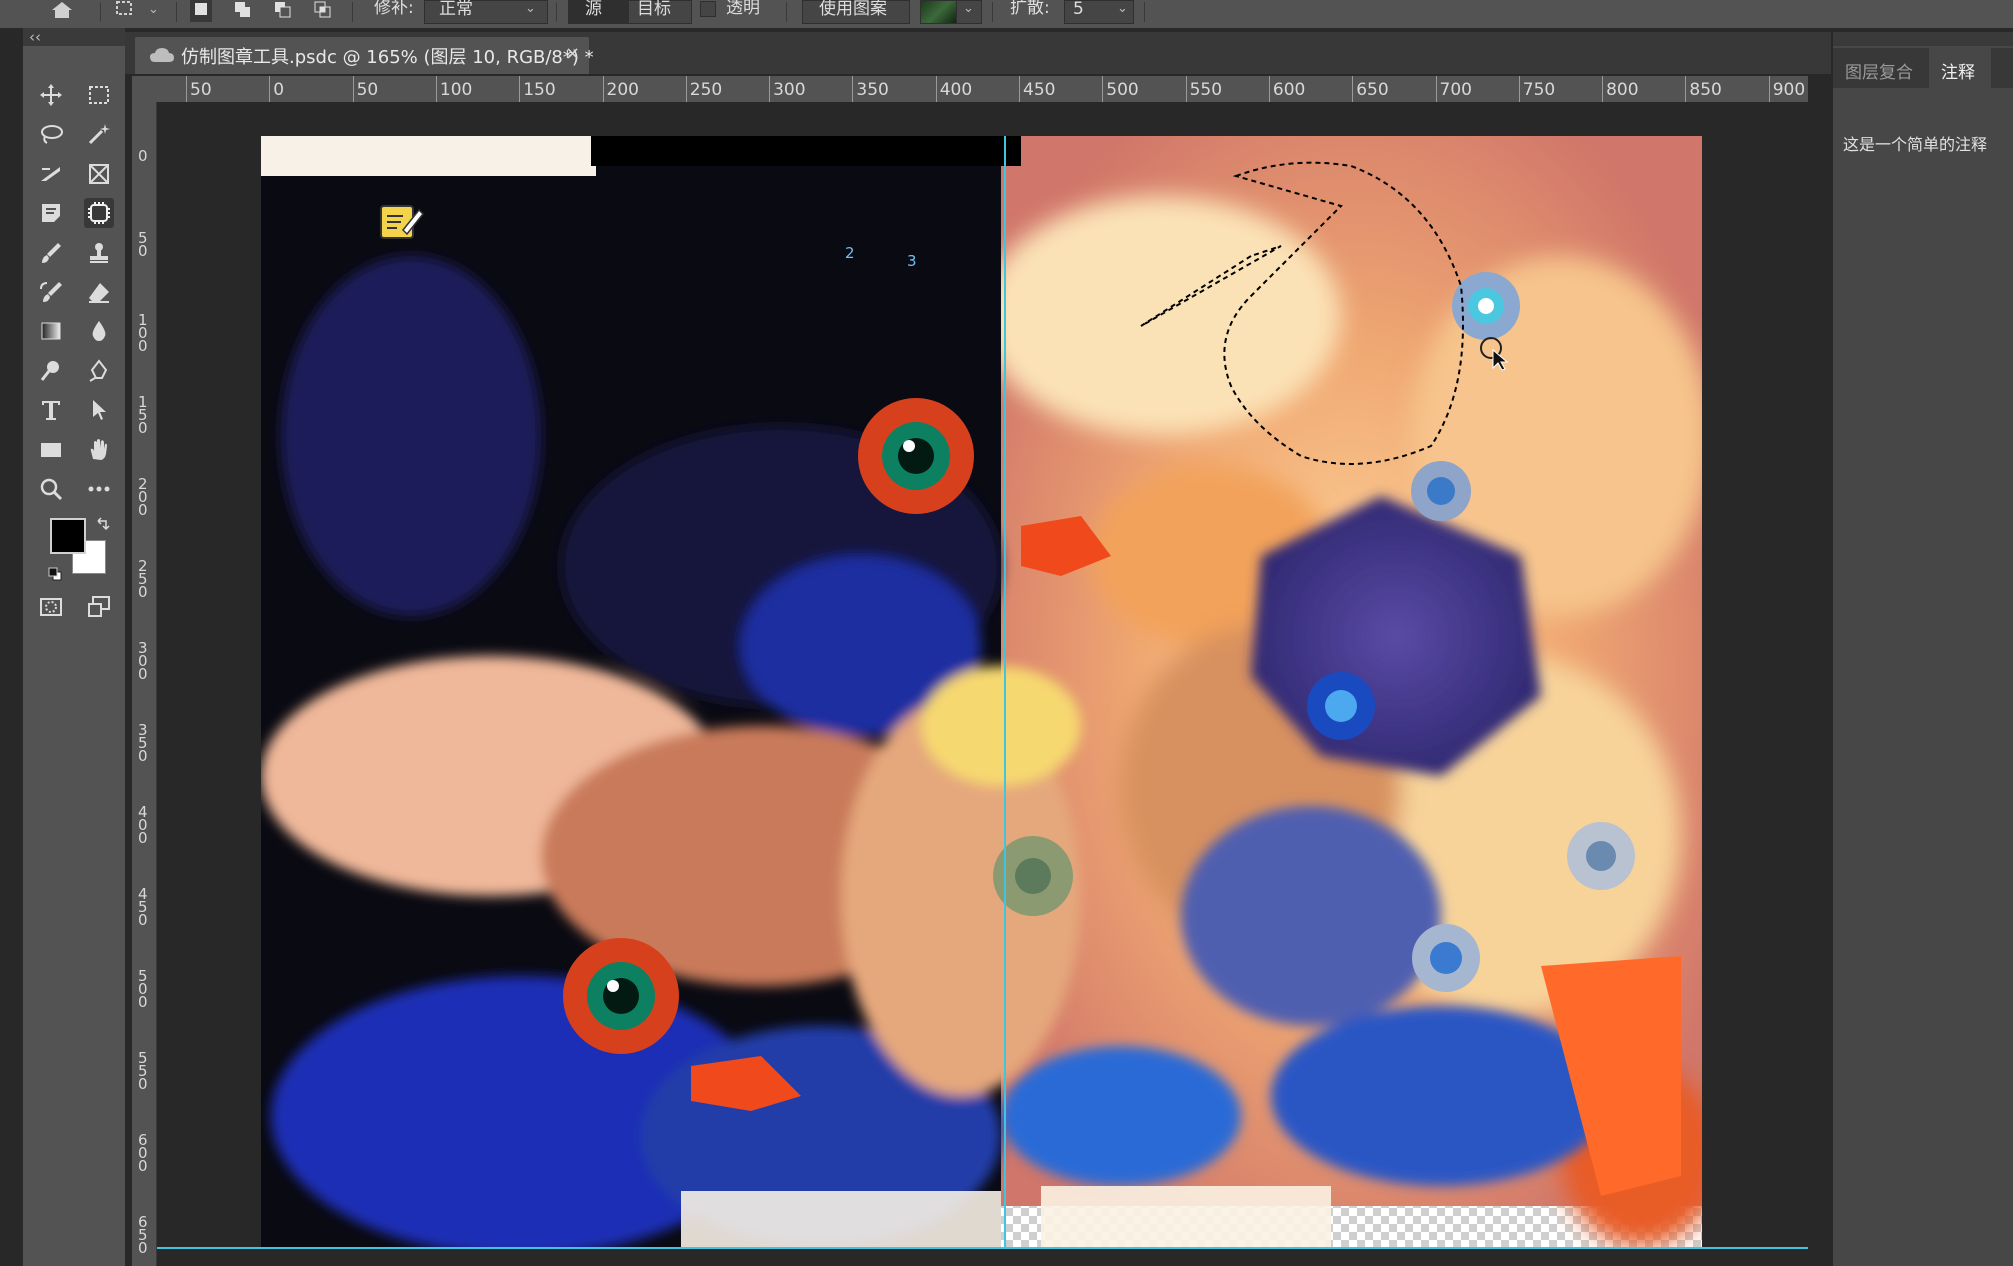 Image resolution: width=2013 pixels, height=1266 pixels. Describe the element at coordinates (323, 11) in the screenshot. I see `intersect-selection-icon` at that location.